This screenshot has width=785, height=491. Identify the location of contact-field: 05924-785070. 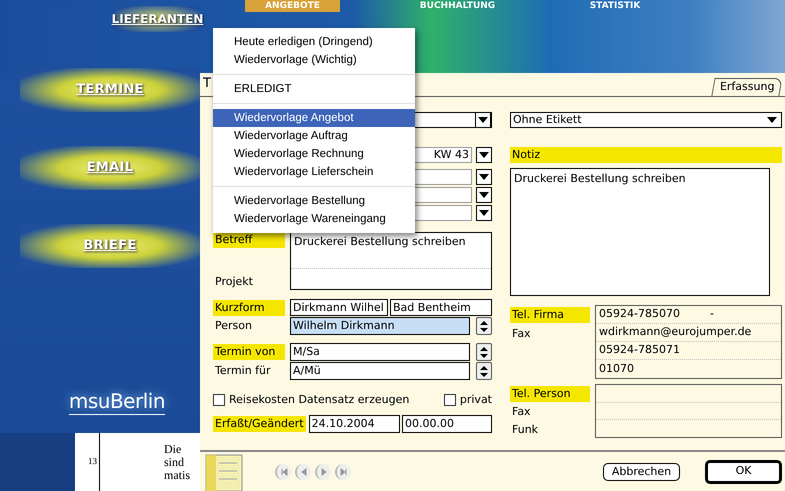
(639, 314).